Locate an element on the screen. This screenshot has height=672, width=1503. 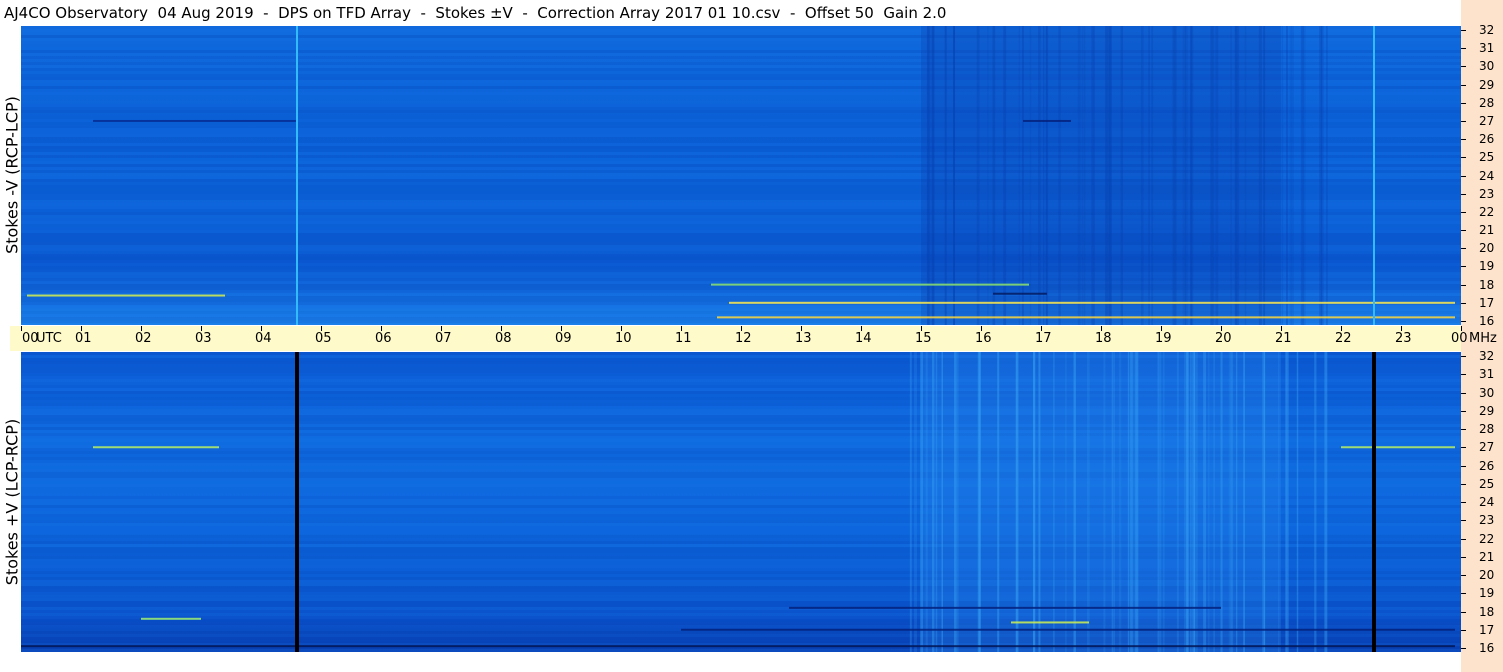
frequency-tick-label: 25 is located at coordinates (1487, 483).